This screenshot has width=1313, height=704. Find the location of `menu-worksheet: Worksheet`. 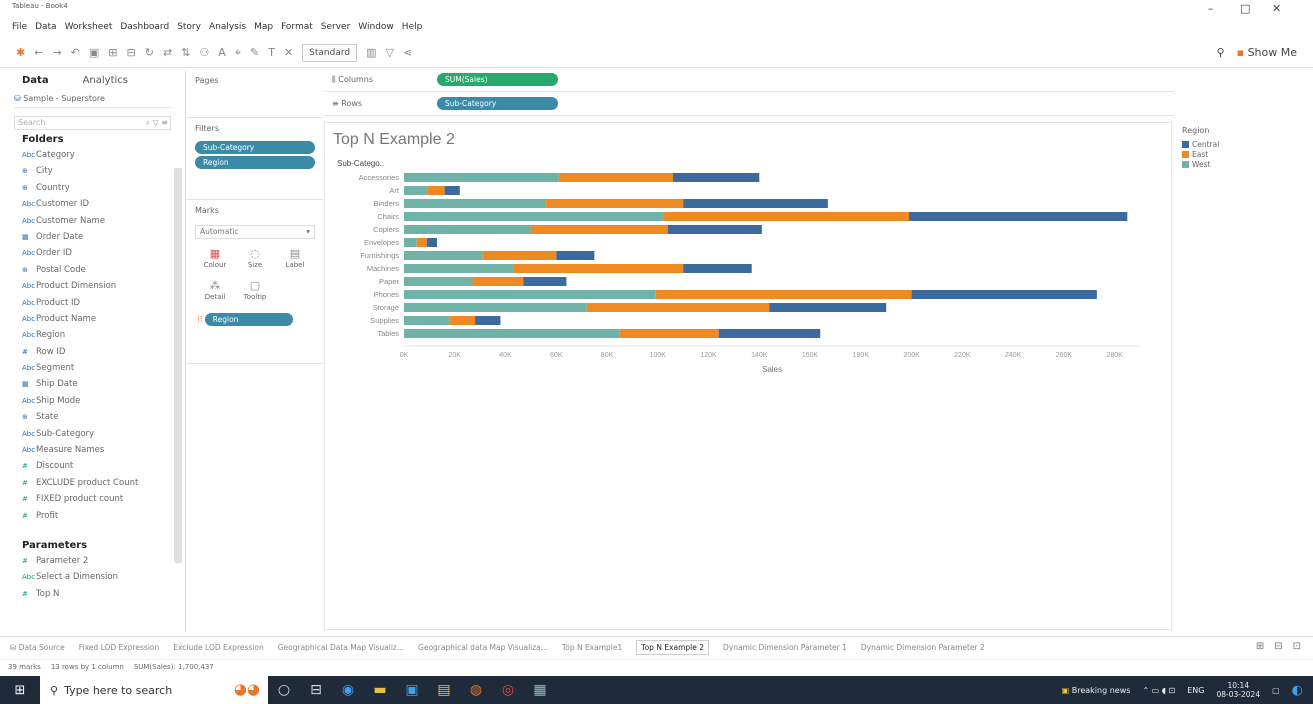

menu-worksheet: Worksheet is located at coordinates (89, 27).